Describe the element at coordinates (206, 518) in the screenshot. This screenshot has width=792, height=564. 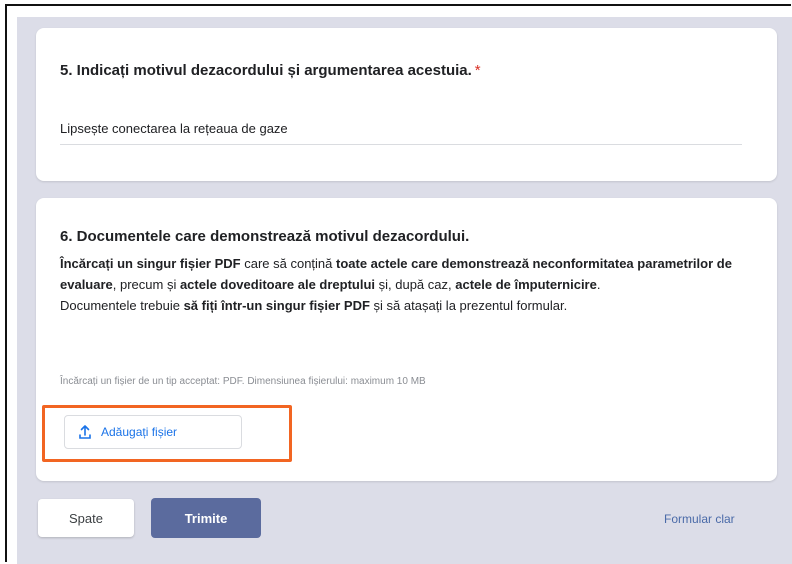
I see `submit-button: Trimite` at that location.